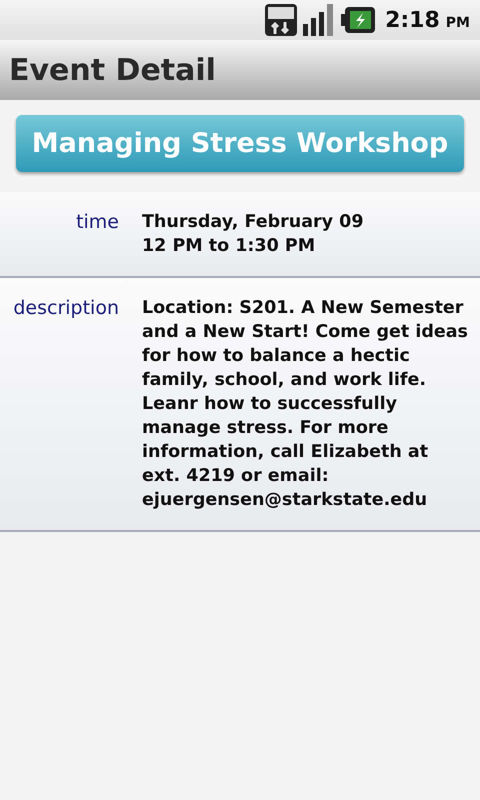 The height and width of the screenshot is (800, 480). What do you see at coordinates (112, 70) in the screenshot?
I see `page-title: Event Detail` at bounding box center [112, 70].